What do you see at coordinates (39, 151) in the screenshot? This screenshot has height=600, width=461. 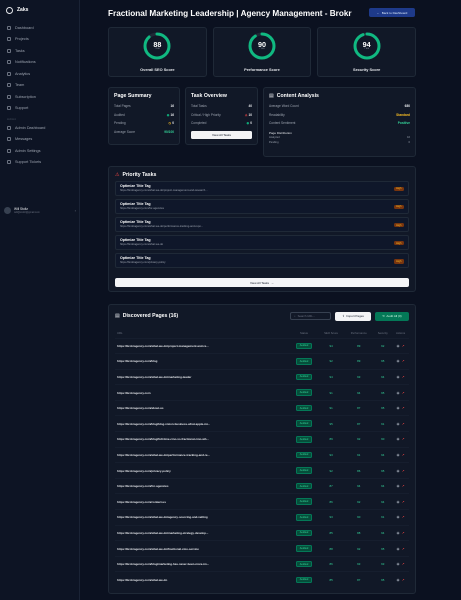 I see `sidebar-item-admin-settings: Admin Settings` at bounding box center [39, 151].